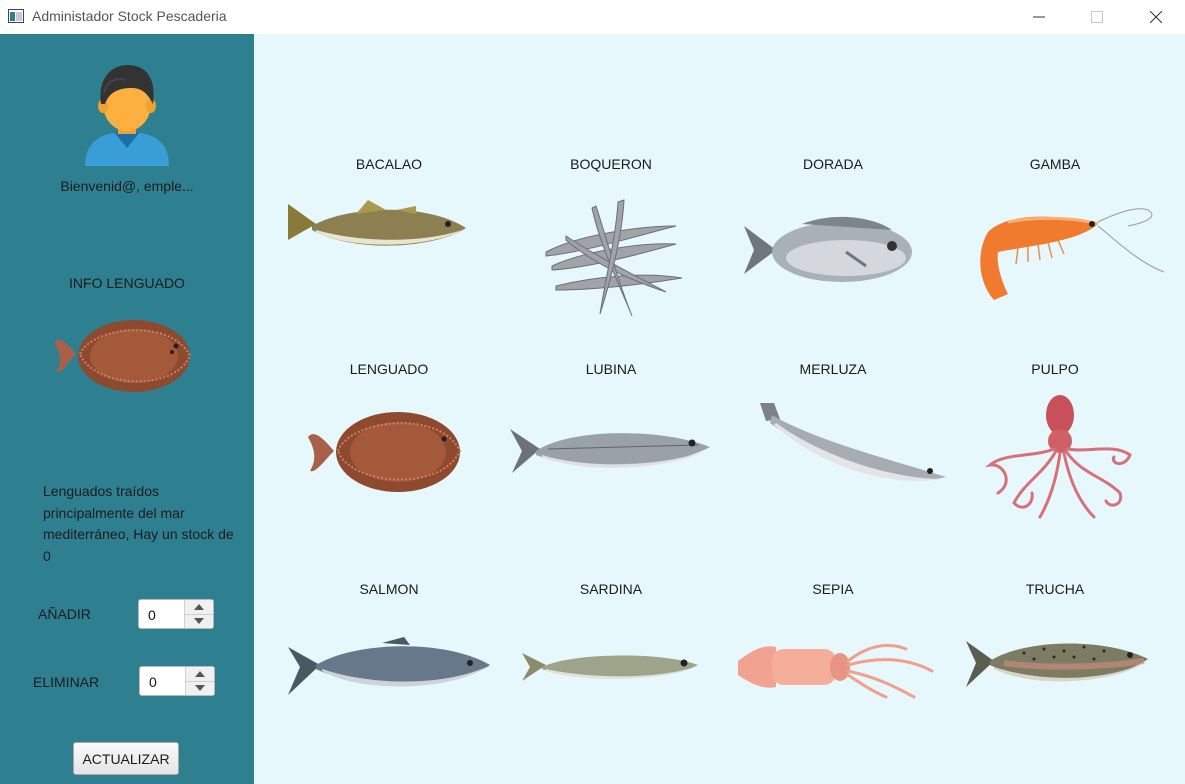 The height and width of the screenshot is (784, 1185). Describe the element at coordinates (828, 249) in the screenshot. I see `dorada-image` at that location.